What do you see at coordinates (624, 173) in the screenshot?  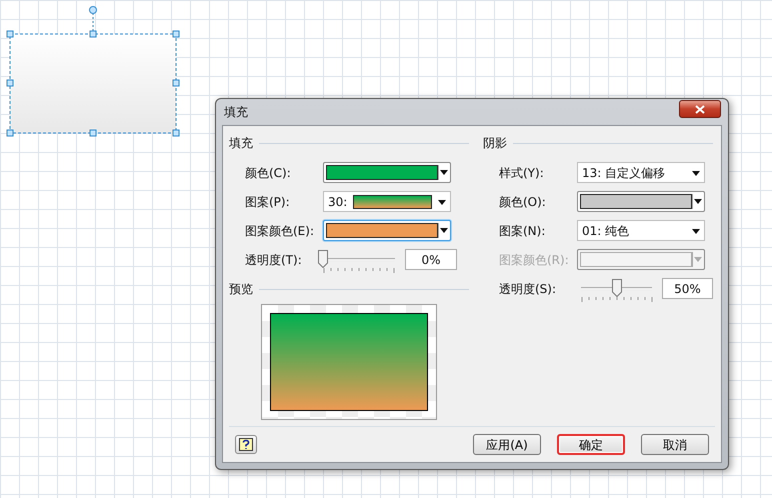 I see `dropdown-value: 13: 自定义偏移` at bounding box center [624, 173].